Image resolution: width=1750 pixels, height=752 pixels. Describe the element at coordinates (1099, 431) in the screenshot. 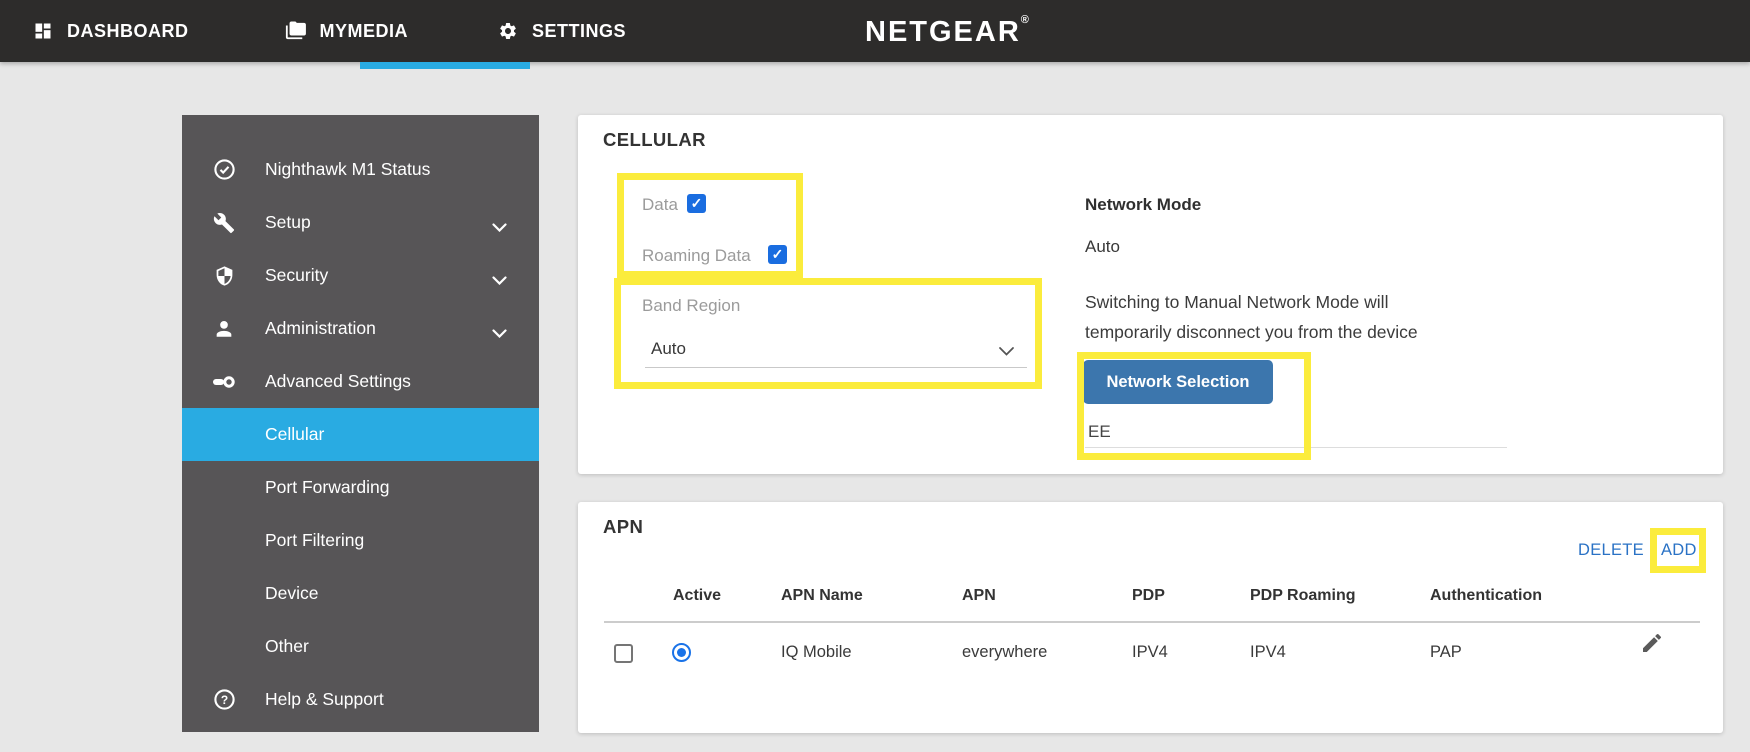

I see `current-network-value: EE` at that location.